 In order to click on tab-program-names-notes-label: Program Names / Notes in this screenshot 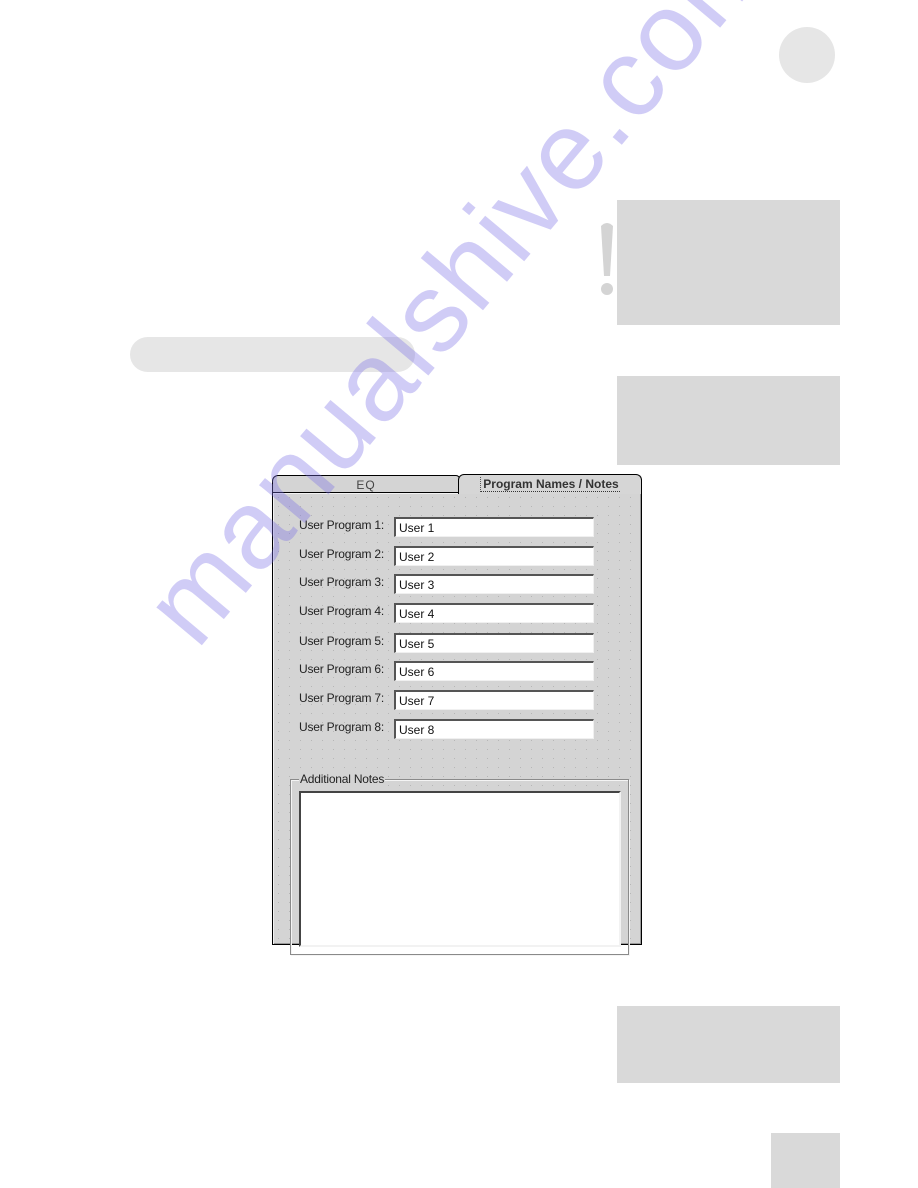, I will do `click(550, 484)`.